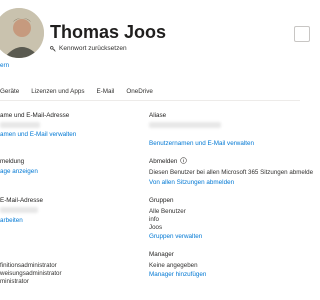  Describe the element at coordinates (201, 143) in the screenshot. I see `manage-aliases-link: Benutzernamen und E-Mail verwalten` at that location.